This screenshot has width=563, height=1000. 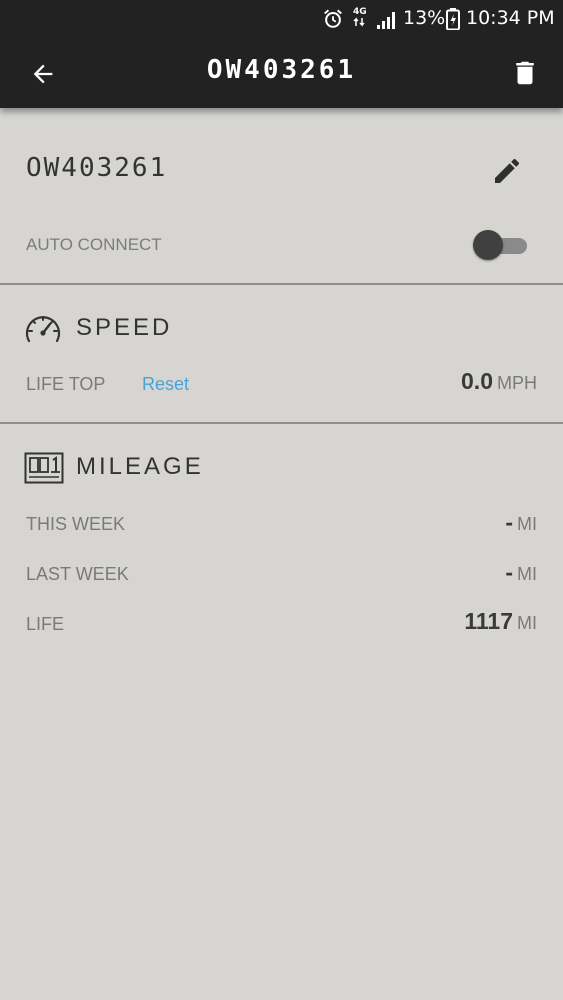 What do you see at coordinates (66, 384) in the screenshot?
I see `life-top-label: LIFE TOP` at bounding box center [66, 384].